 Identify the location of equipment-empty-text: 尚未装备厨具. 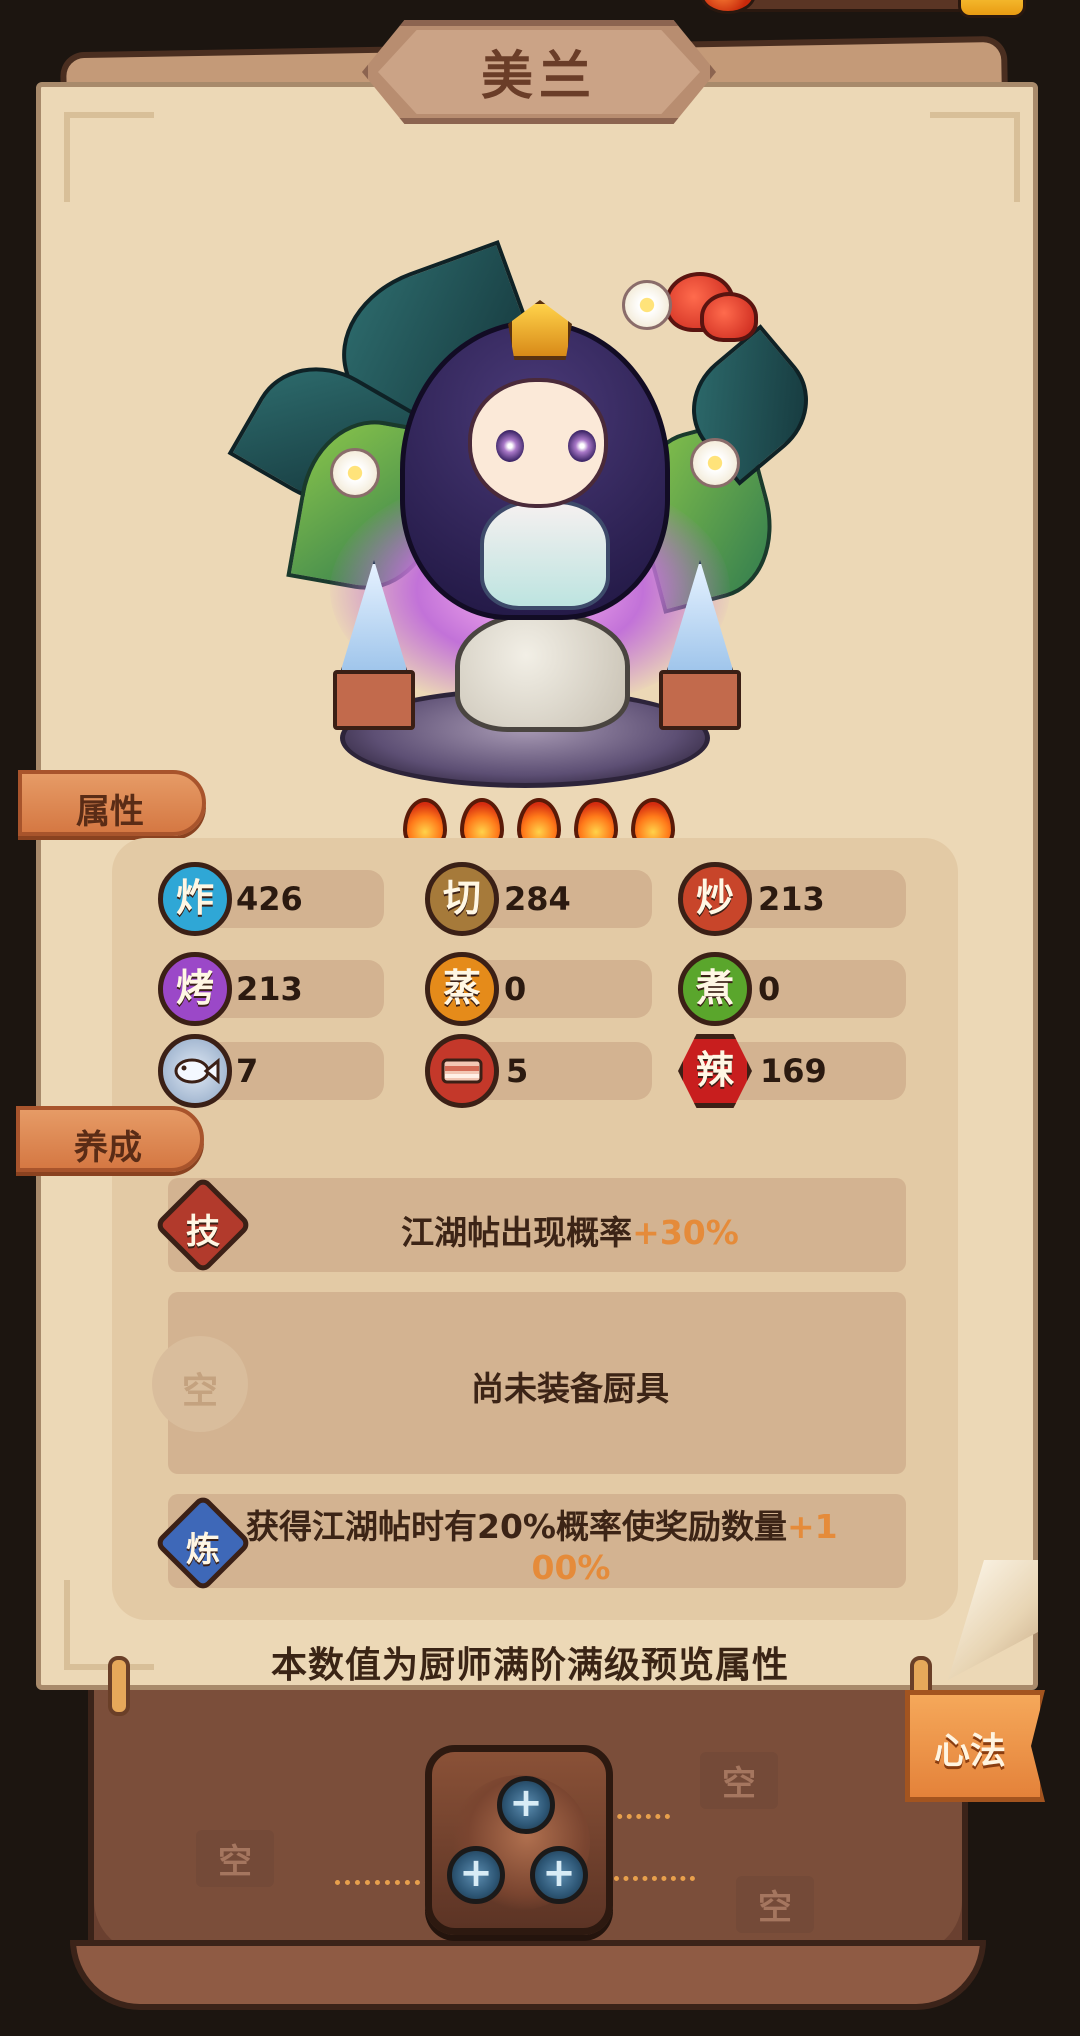
(570, 1388).